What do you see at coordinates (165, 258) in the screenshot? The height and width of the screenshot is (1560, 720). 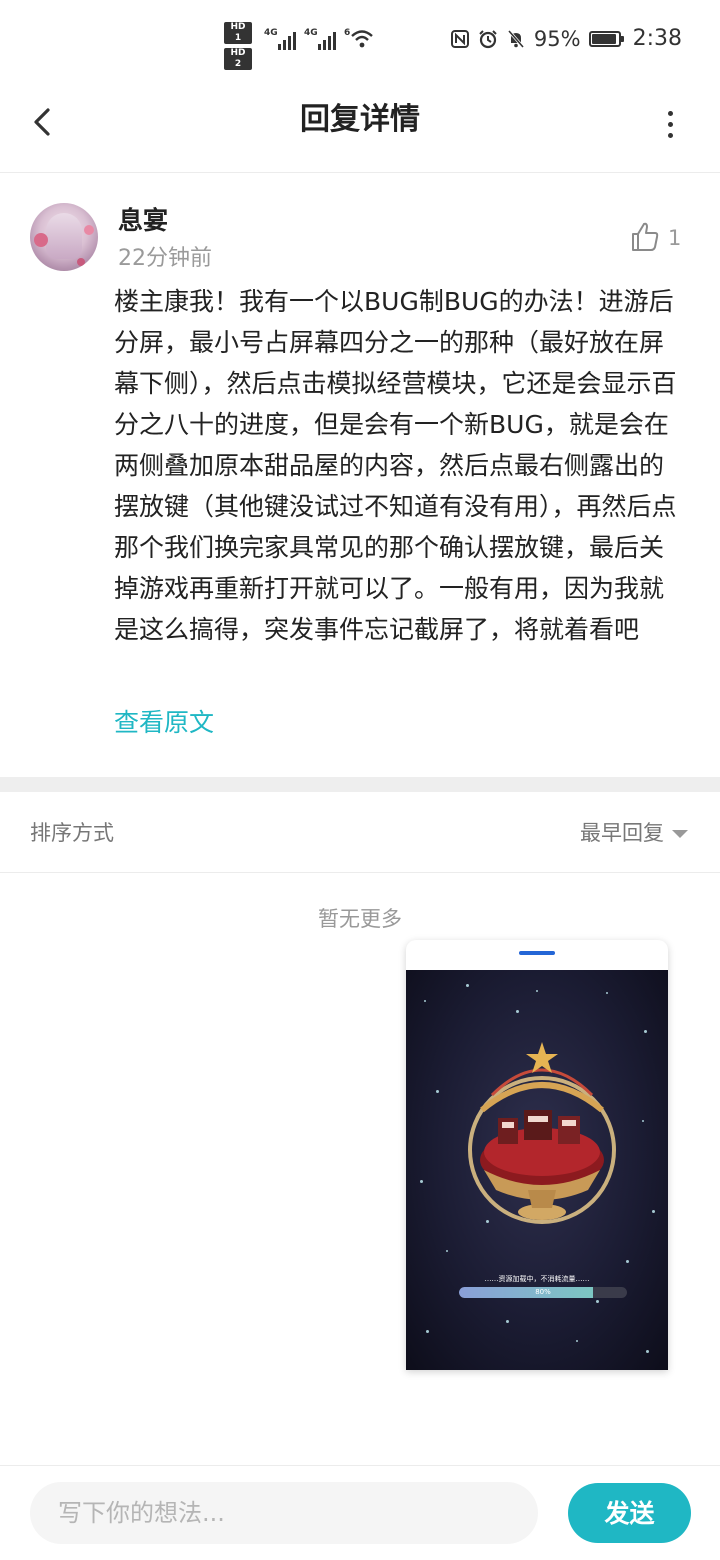 I see `reply-time: 22分钟前` at bounding box center [165, 258].